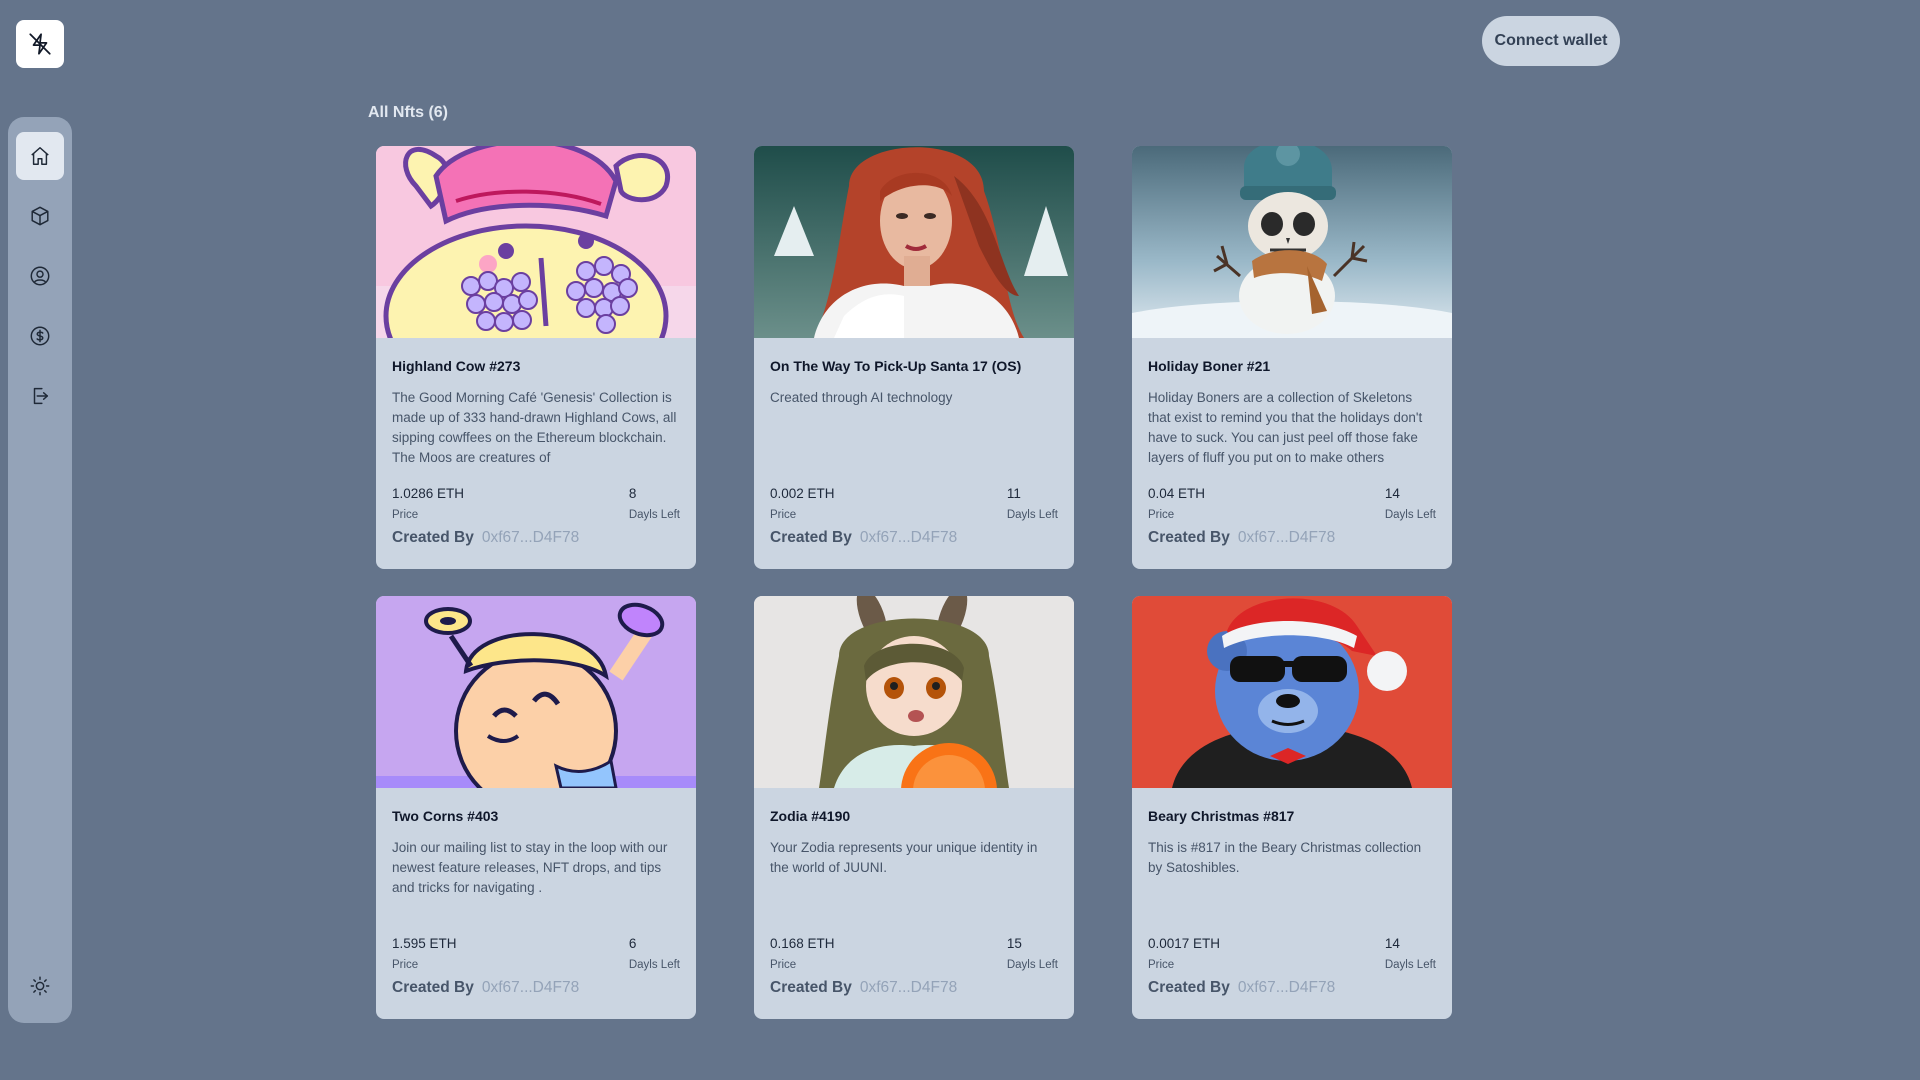 The width and height of the screenshot is (1920, 1080). I want to click on sidebar-item-collections, so click(40, 216).